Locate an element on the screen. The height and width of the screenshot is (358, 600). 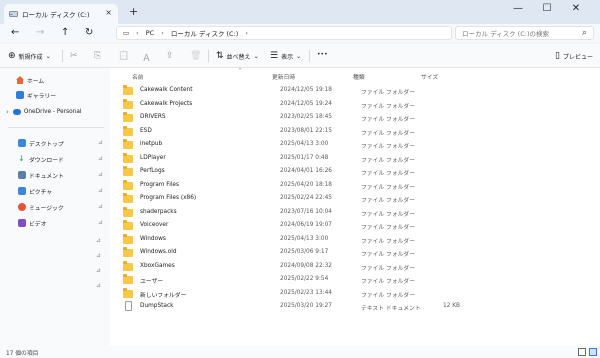
search-input: ローカル ディスク (C:)の検索 ⌕ is located at coordinates (524, 33).